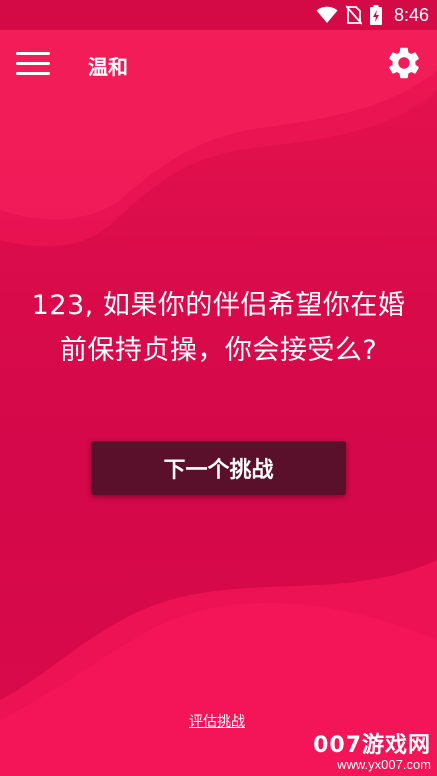  I want to click on gear-icon, so click(404, 63).